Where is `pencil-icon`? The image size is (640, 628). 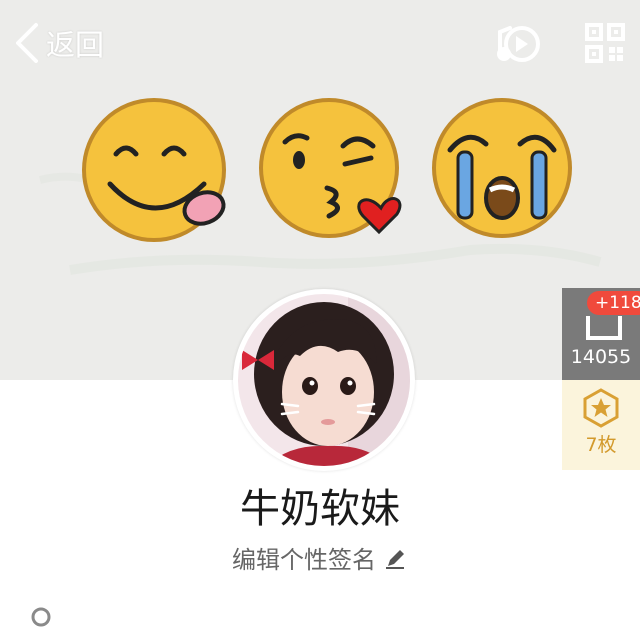 pencil-icon is located at coordinates (395, 559).